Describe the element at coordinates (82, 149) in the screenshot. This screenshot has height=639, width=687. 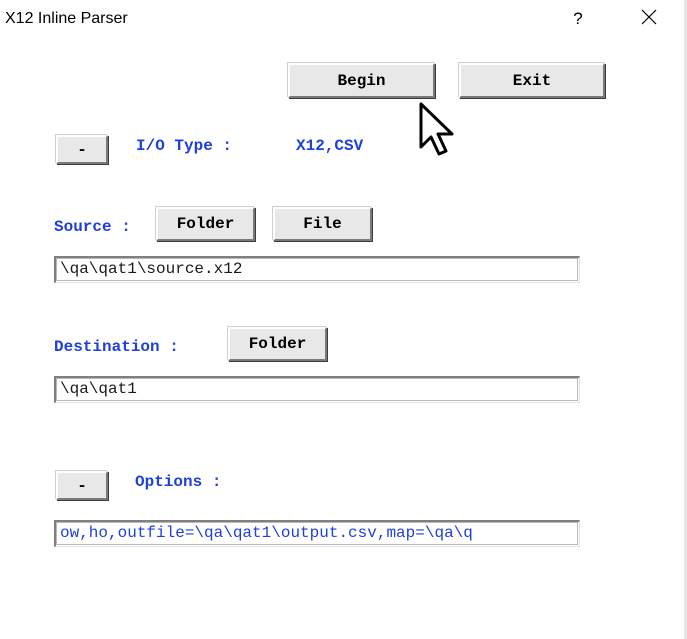
I see `io-collapse-button: -` at that location.